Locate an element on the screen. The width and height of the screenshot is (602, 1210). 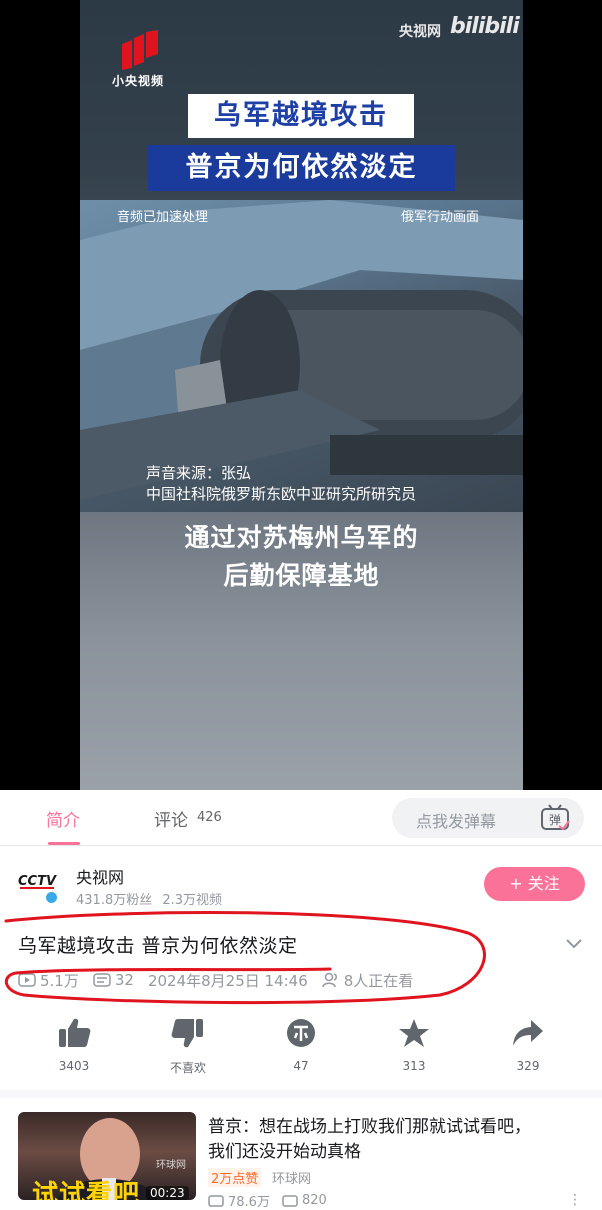
like-button: 3403 is located at coordinates (74, 1044).